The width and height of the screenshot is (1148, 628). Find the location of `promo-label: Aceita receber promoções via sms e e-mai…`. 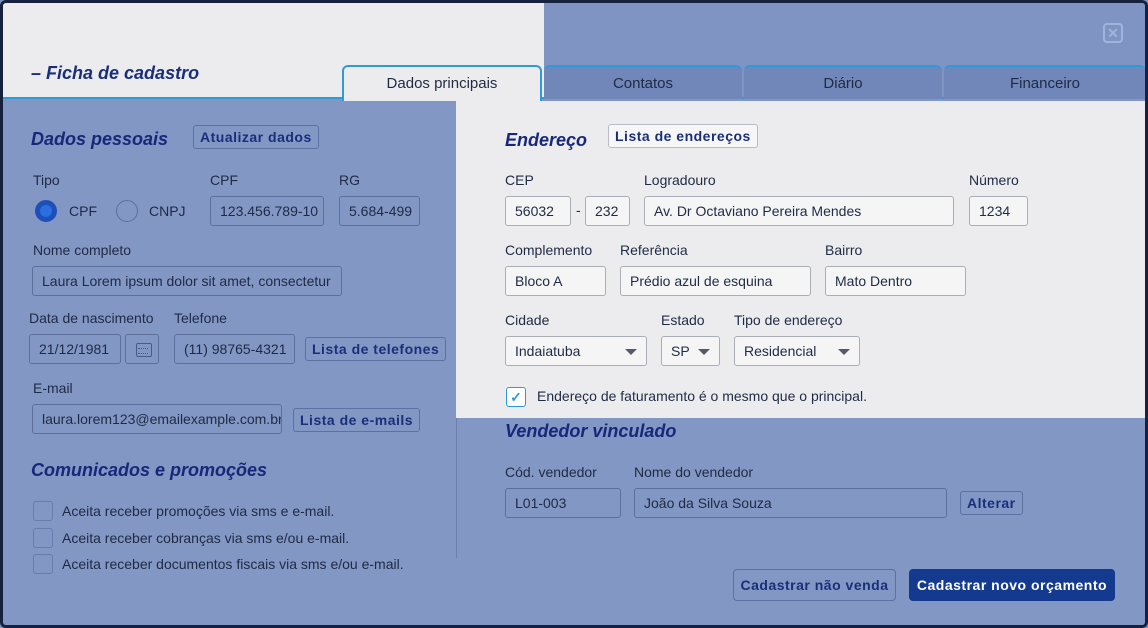

promo-label: Aceita receber promoções via sms e e-mai… is located at coordinates (198, 511).